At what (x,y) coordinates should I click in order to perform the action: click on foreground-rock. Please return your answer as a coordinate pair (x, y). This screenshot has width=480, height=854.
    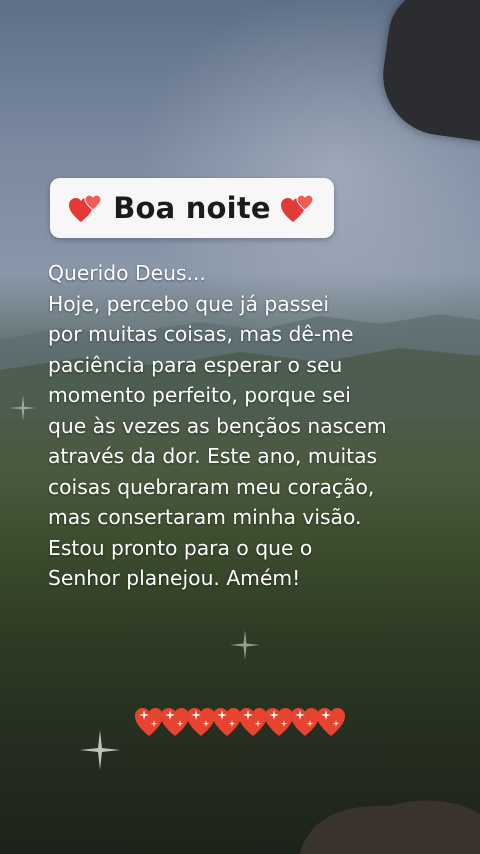
    Looking at the image, I should click on (390, 827).